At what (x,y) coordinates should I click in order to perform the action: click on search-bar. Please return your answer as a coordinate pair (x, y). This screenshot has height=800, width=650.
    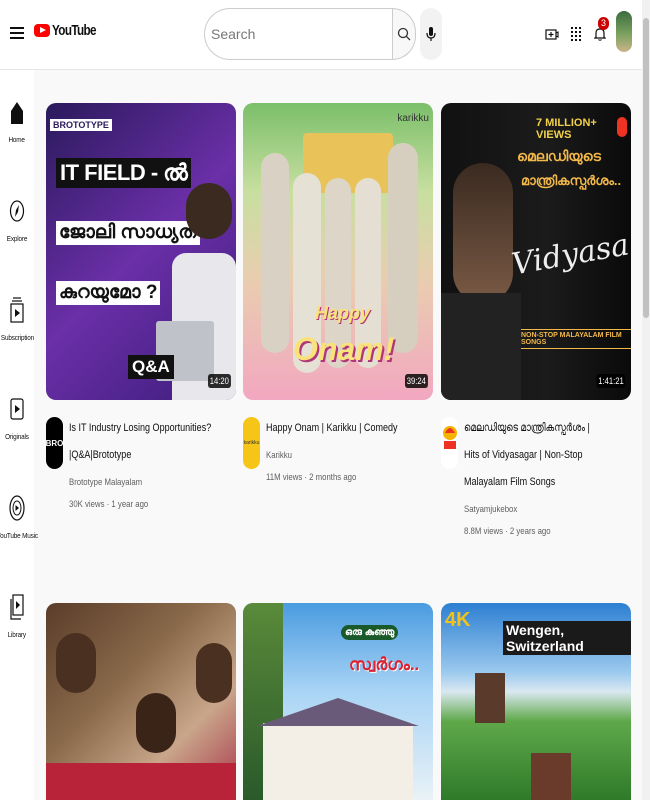
    Looking at the image, I should click on (310, 34).